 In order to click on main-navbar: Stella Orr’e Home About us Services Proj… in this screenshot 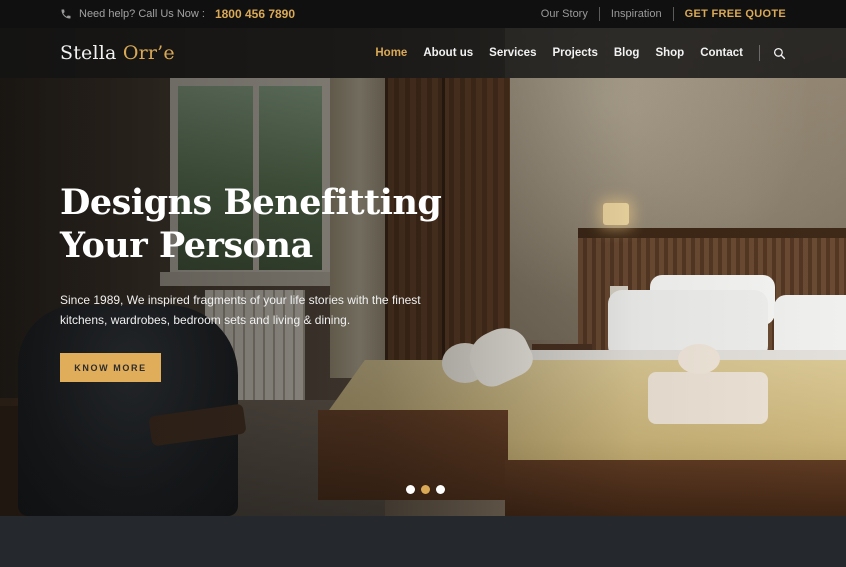, I will do `click(423, 53)`.